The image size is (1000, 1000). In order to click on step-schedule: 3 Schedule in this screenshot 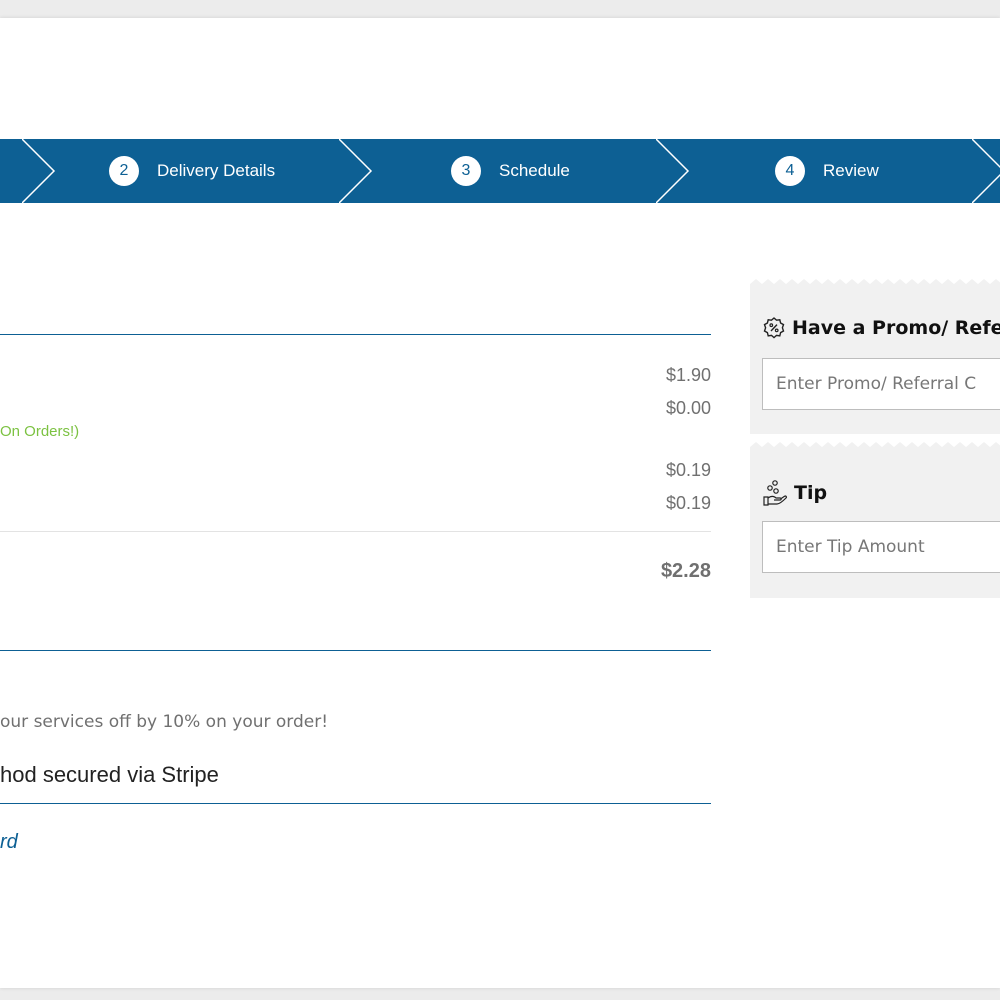, I will do `click(510, 171)`.